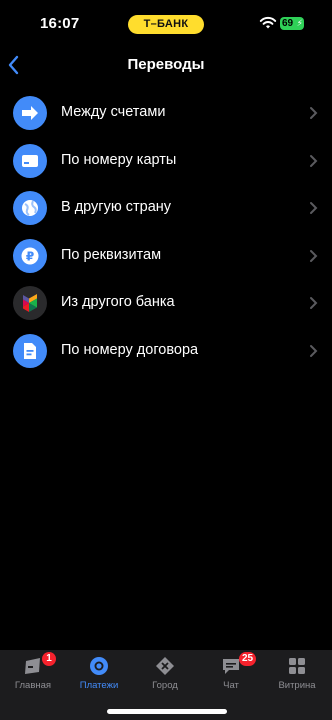  I want to click on transfer-by-requisites: ₽ По реквизитам, so click(166, 256).